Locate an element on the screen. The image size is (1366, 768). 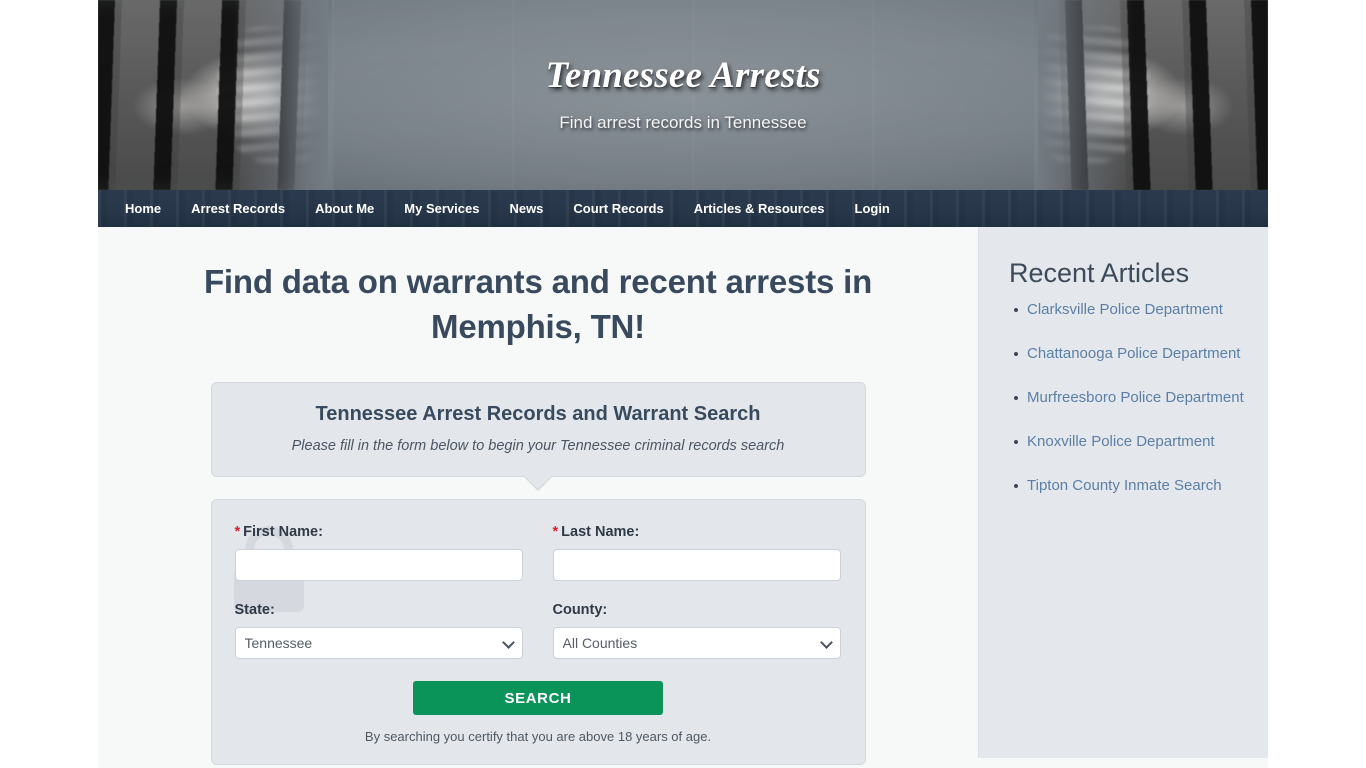
county-select-wrapper: All Counties is located at coordinates (696, 643).